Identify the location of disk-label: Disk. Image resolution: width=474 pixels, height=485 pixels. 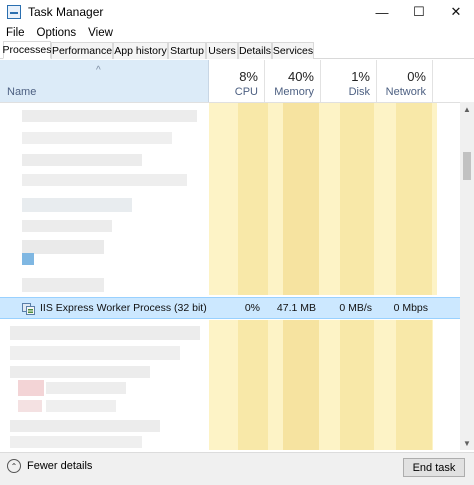
(359, 92).